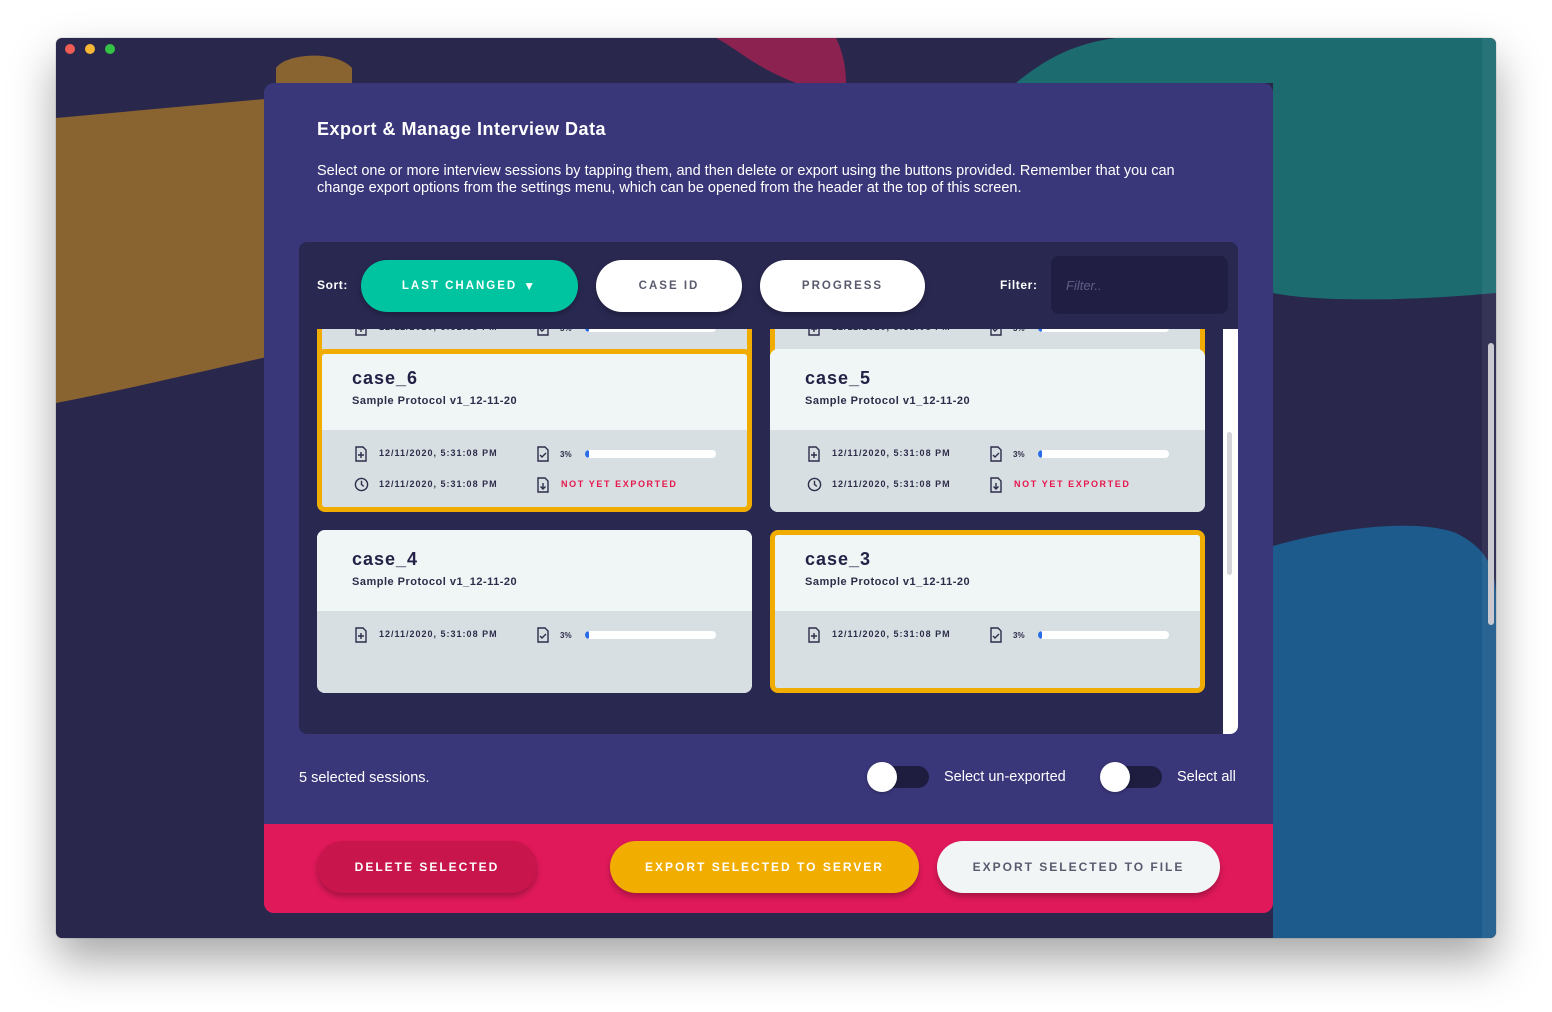 The height and width of the screenshot is (1012, 1552). Describe the element at coordinates (385, 378) in the screenshot. I see `case-id: case_6` at that location.